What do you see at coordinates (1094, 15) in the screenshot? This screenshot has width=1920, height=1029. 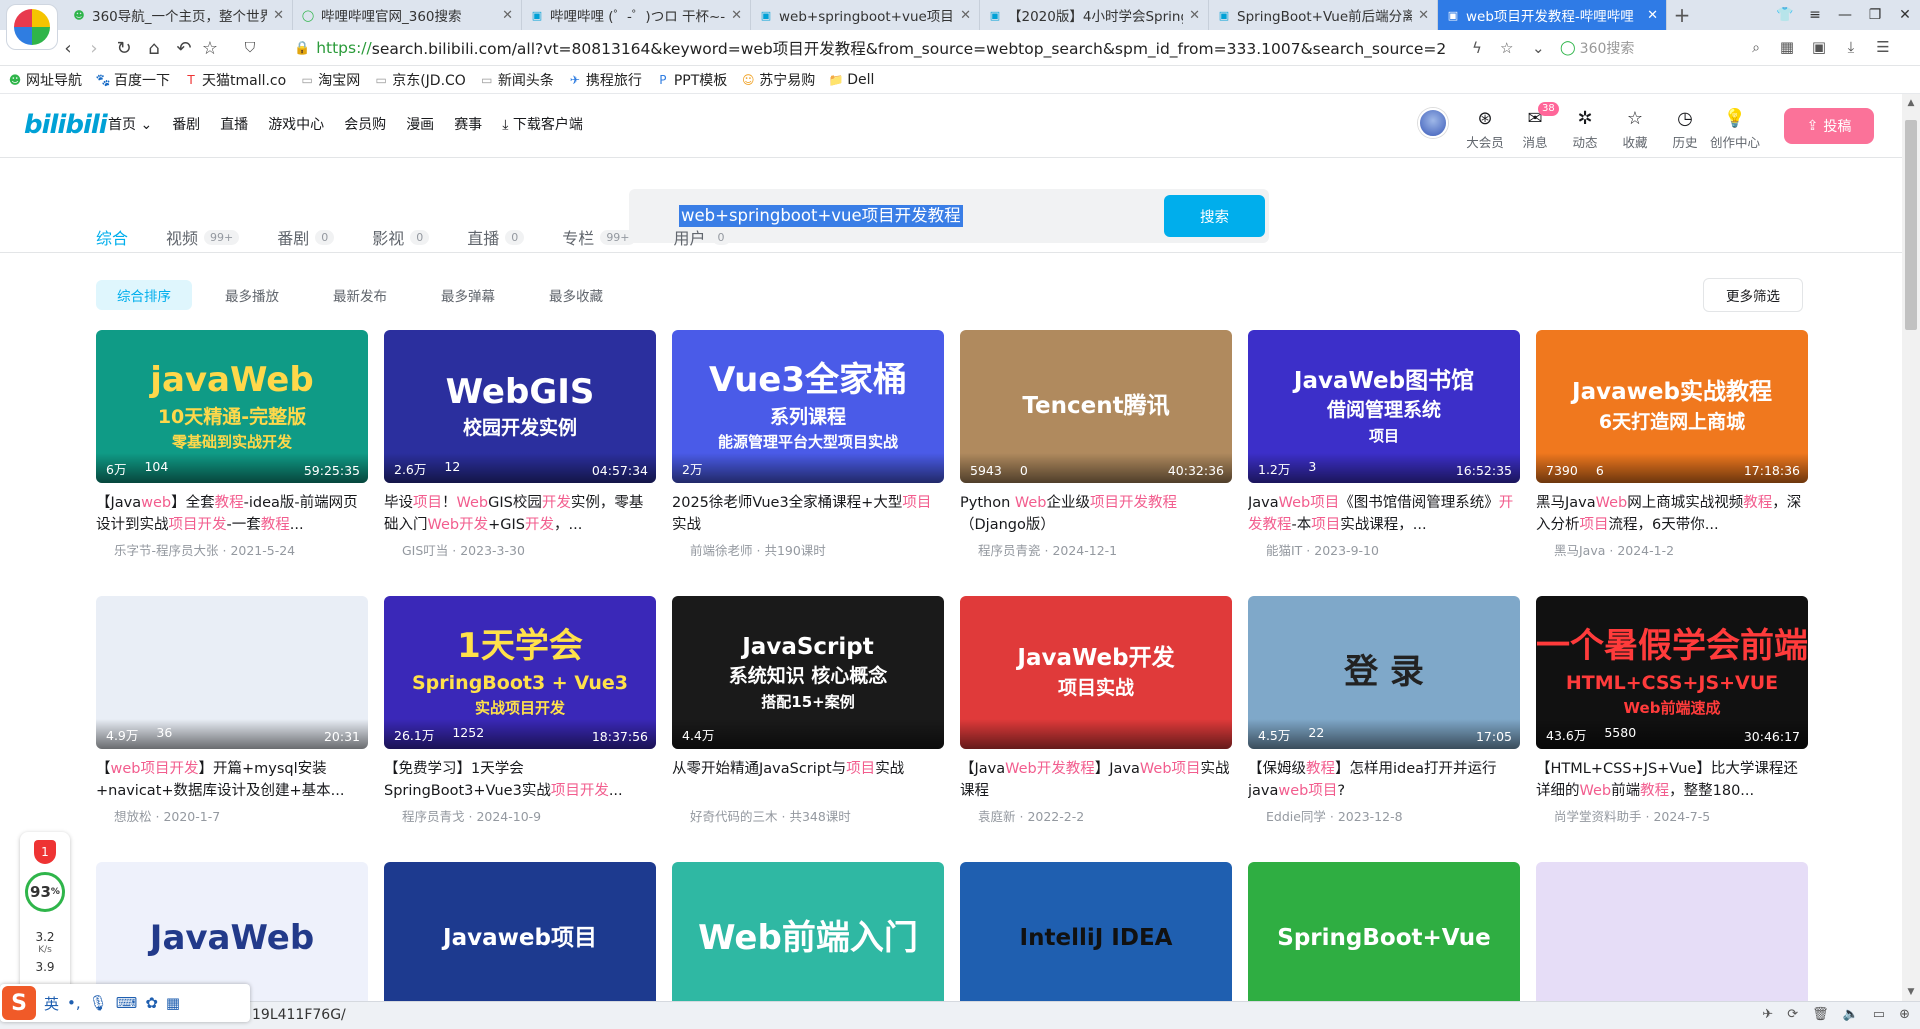 I see `browser-tab: ▣ 【2020版】4小时学会Spring ✕` at bounding box center [1094, 15].